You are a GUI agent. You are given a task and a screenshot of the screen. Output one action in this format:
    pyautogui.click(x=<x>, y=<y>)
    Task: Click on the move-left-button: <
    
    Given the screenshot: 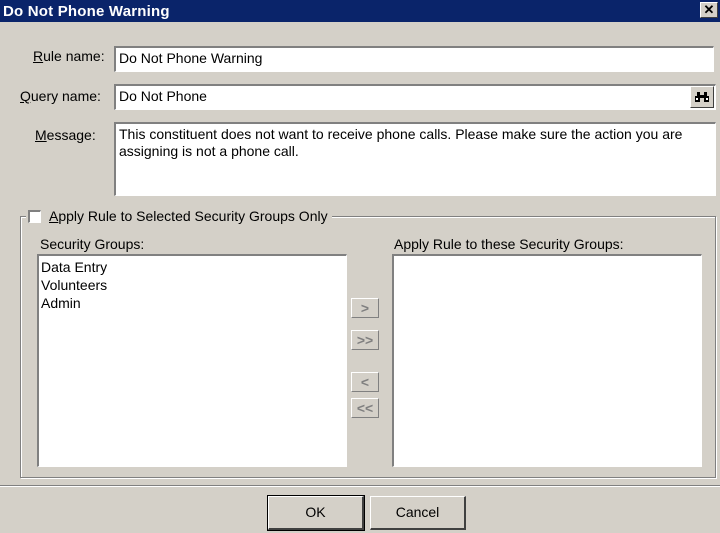 What is the action you would take?
    pyautogui.click(x=365, y=382)
    